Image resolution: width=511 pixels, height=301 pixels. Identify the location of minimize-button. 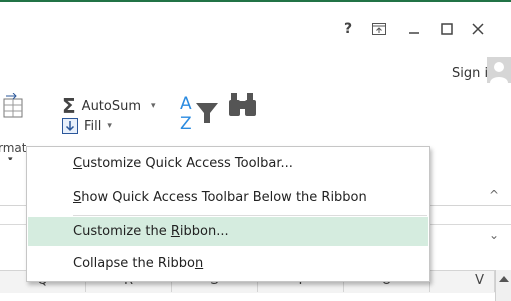
(414, 29).